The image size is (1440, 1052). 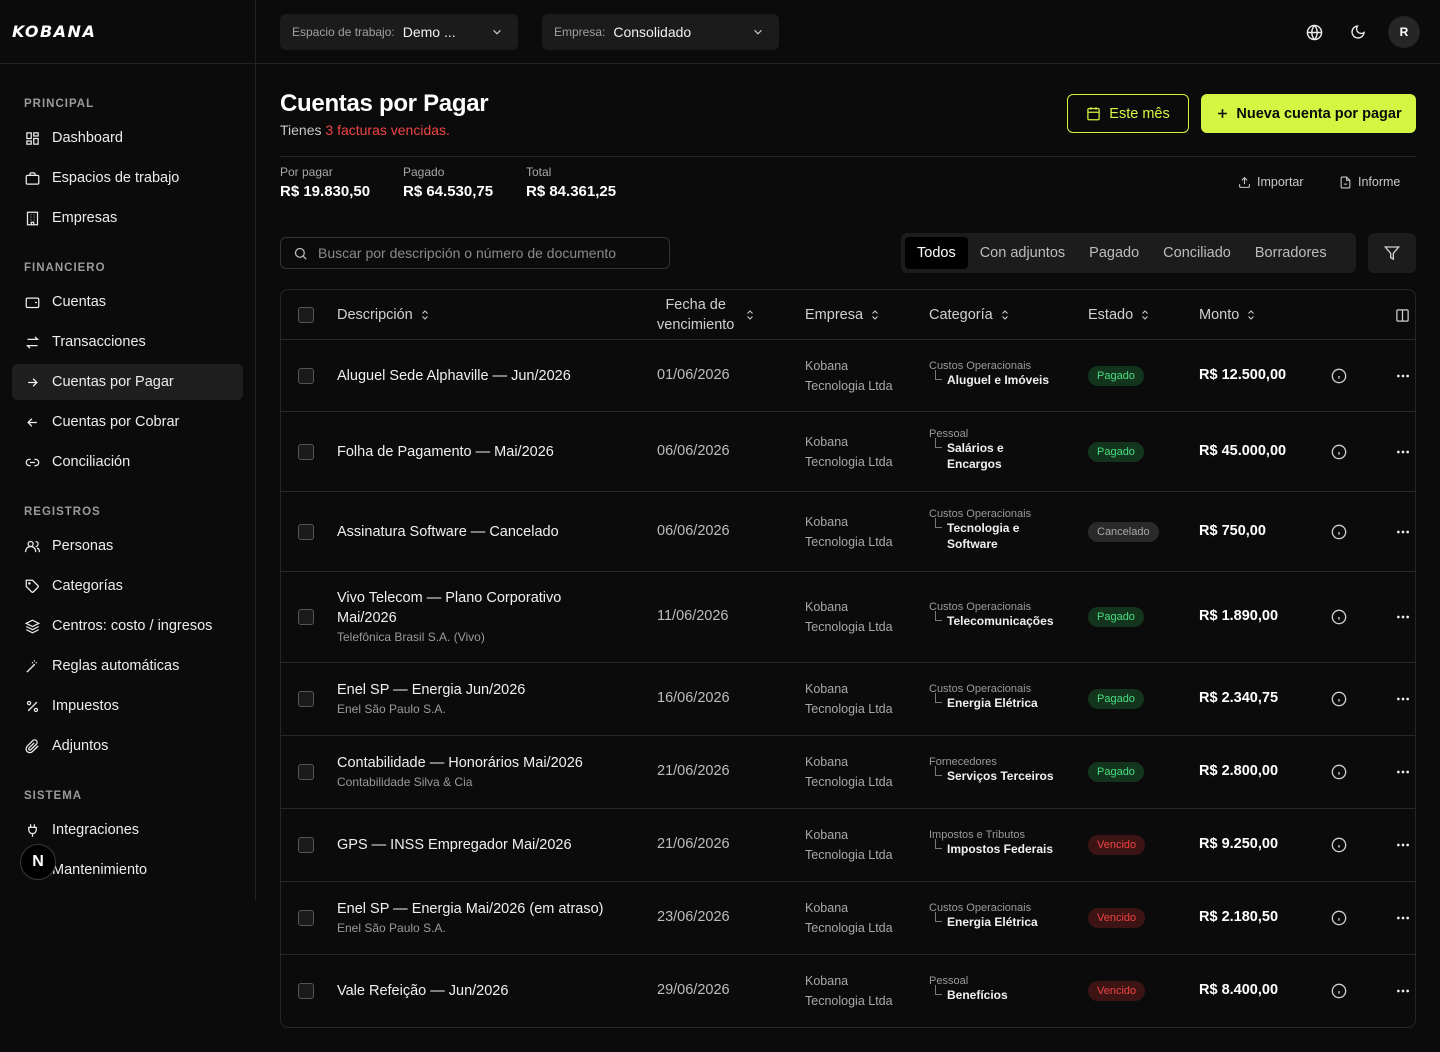 What do you see at coordinates (977, 835) in the screenshot?
I see `category-parent: Impostos e Tributos` at bounding box center [977, 835].